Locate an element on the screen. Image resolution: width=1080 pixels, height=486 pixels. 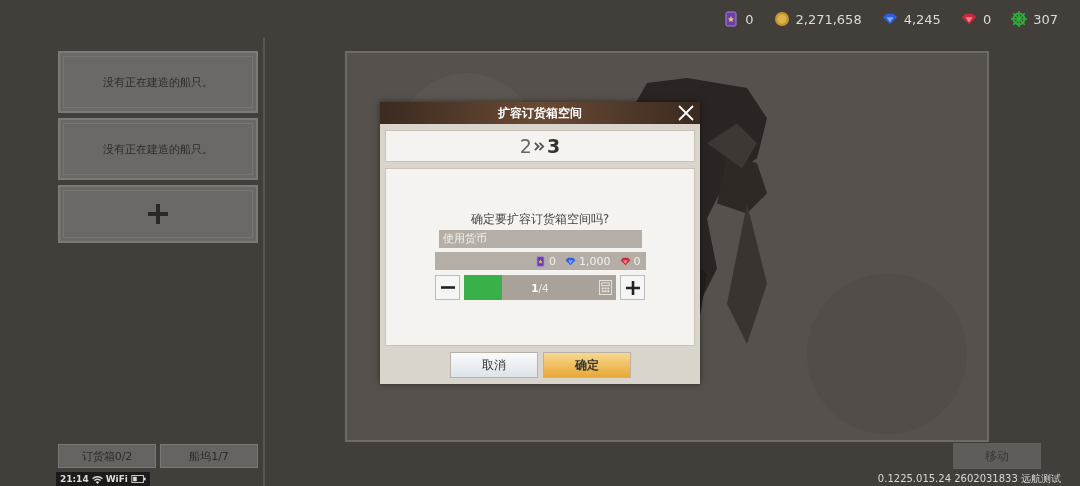
plus-button is located at coordinates (632, 287).